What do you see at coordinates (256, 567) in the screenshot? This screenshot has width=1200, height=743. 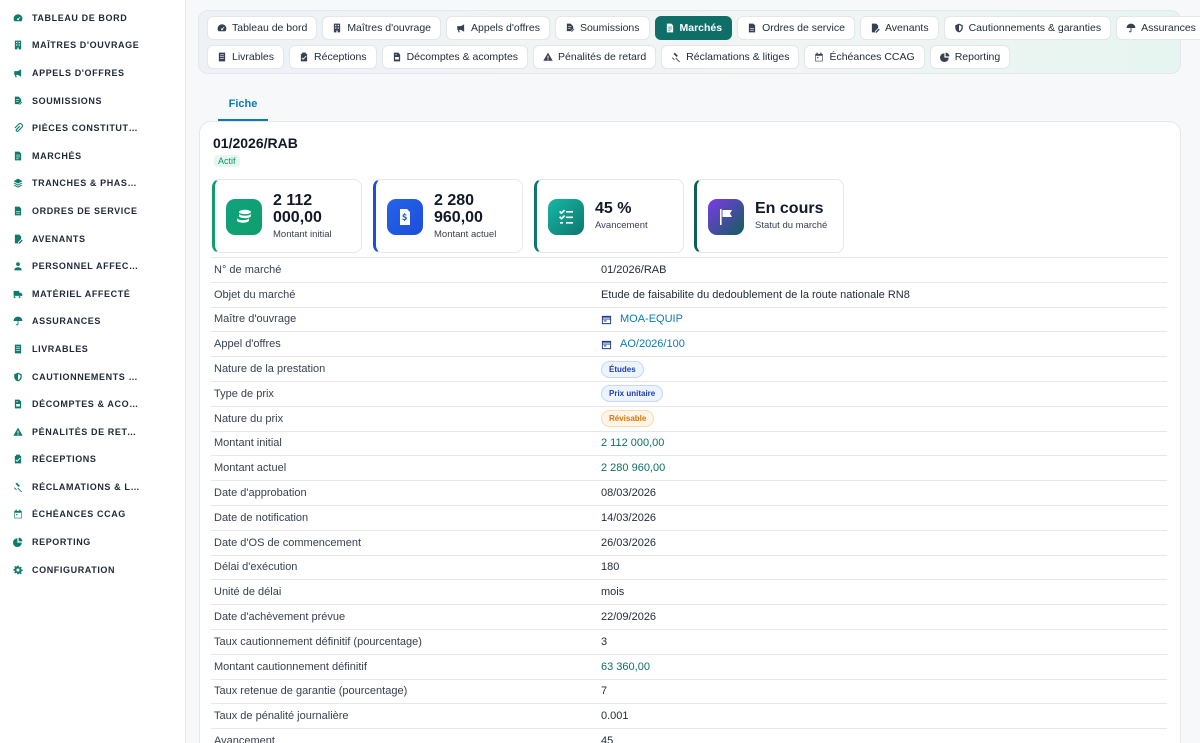 I see `detail-label: Délai d'exécution` at bounding box center [256, 567].